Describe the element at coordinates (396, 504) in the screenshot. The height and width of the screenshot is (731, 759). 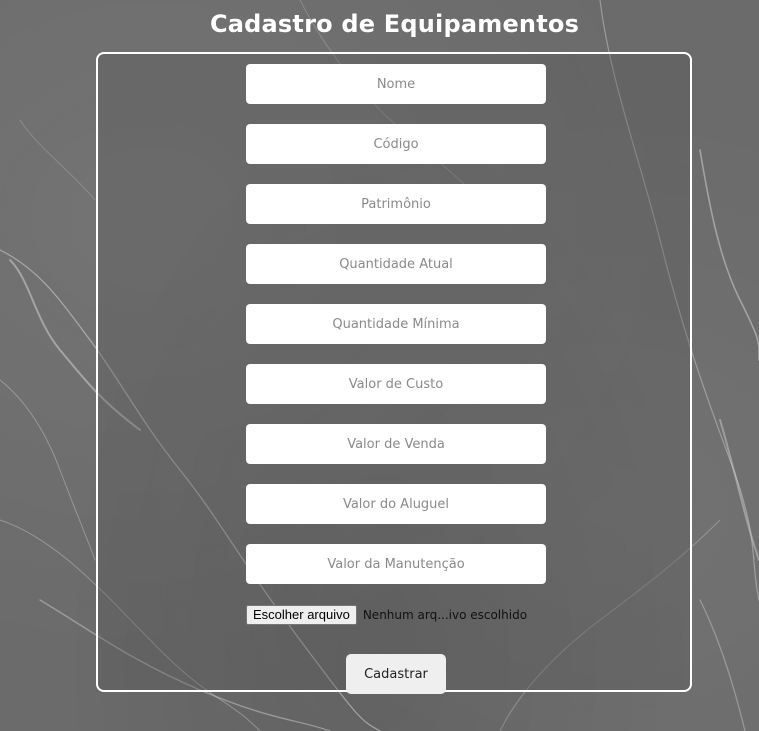
I see `rental-value-input` at that location.